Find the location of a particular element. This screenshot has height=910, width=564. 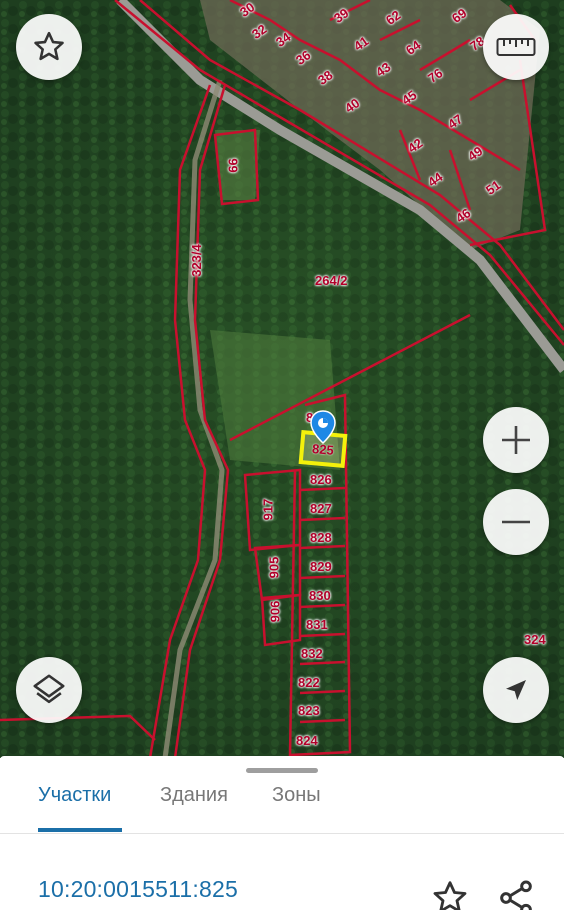

location-pin-icon is located at coordinates (323, 427).